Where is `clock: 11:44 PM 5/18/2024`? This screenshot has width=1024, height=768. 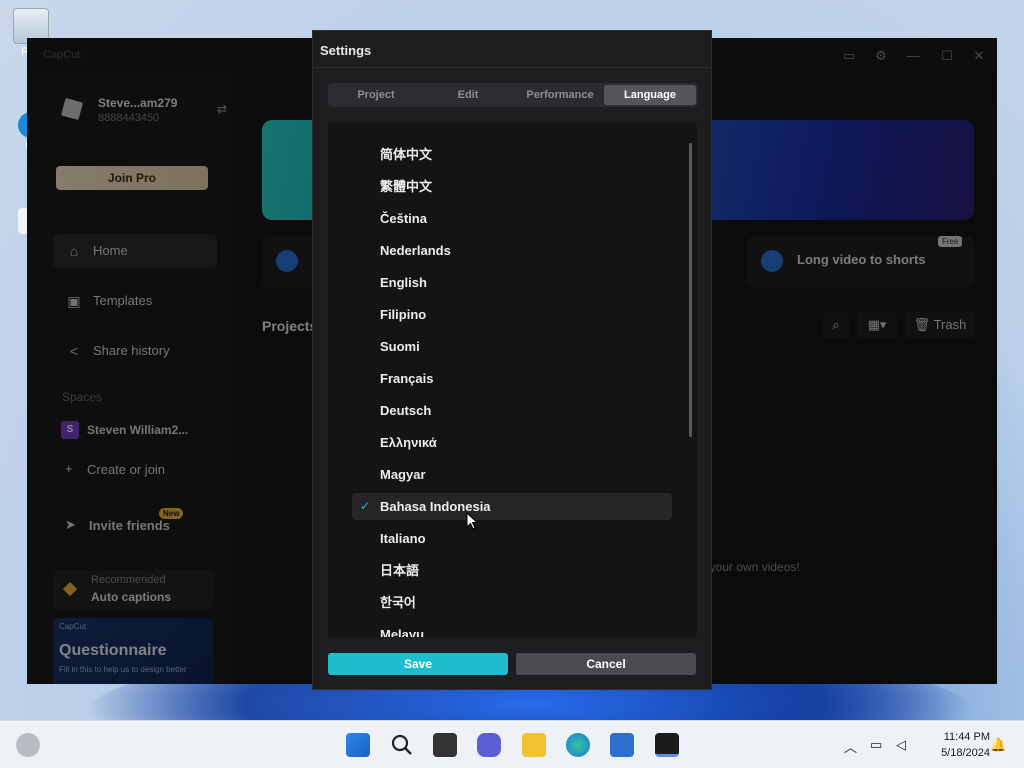
clock: 11:44 PM 5/18/2024 is located at coordinates (955, 745).